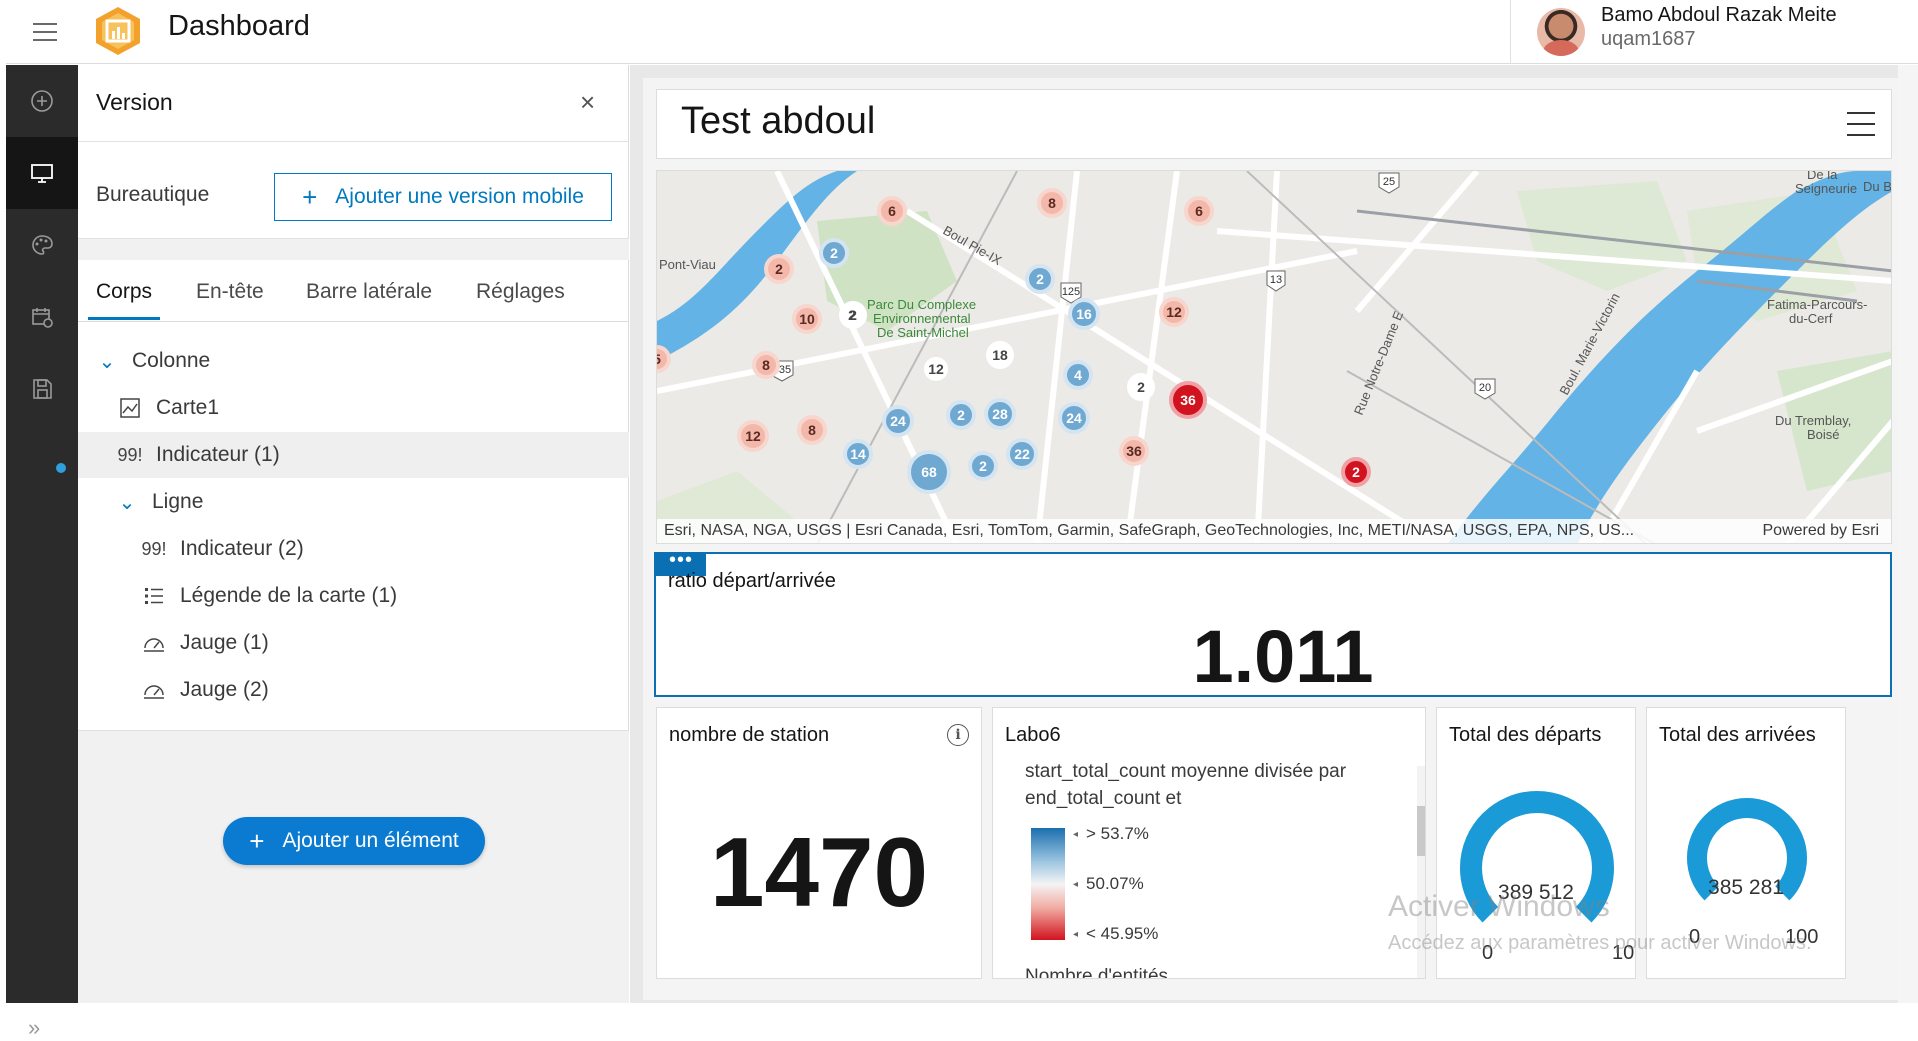 Image resolution: width=1918 pixels, height=1041 pixels. What do you see at coordinates (369, 292) in the screenshot?
I see `tab-barre-laterale: Barre latérale` at bounding box center [369, 292].